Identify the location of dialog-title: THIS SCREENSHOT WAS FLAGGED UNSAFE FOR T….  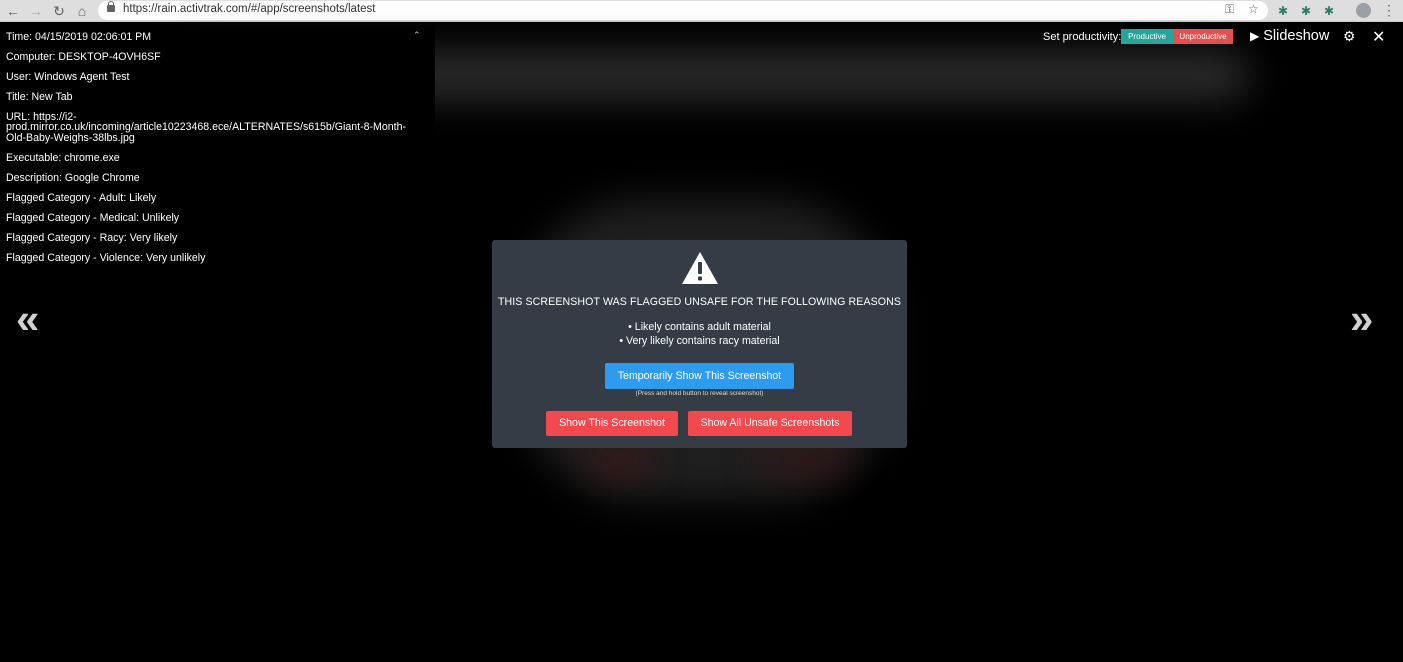
(699, 302).